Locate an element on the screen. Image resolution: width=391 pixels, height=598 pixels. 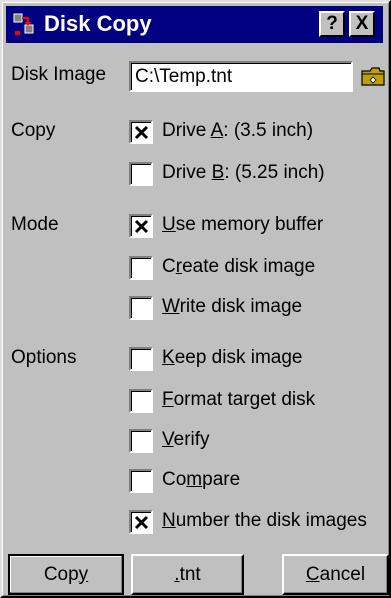
mode-option-row: Use memory buffer is located at coordinates (260, 227).